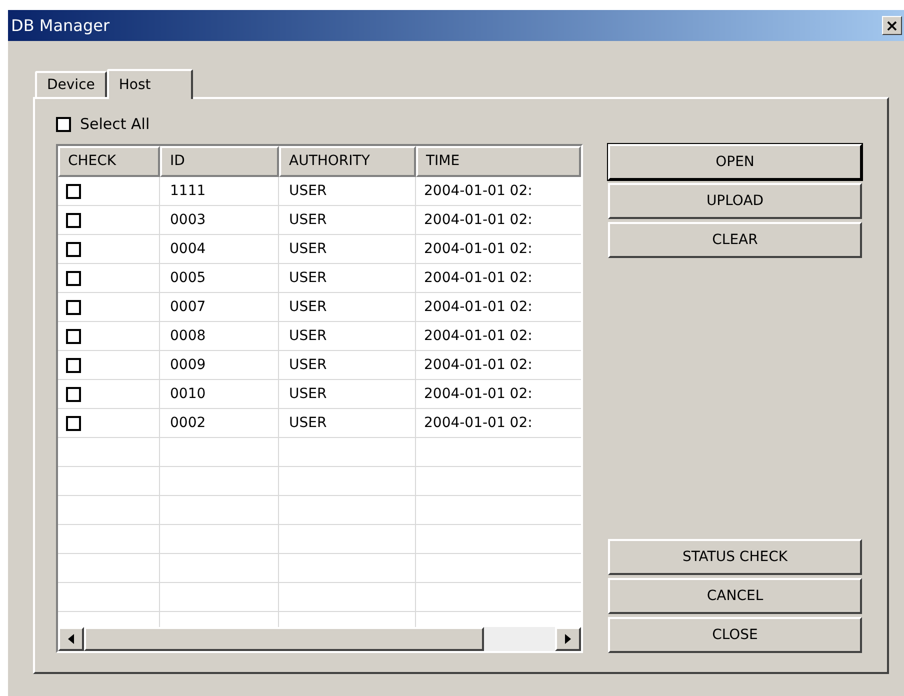 The height and width of the screenshot is (696, 904). Describe the element at coordinates (735, 557) in the screenshot. I see `dialog-button: STATUS CHECK` at that location.